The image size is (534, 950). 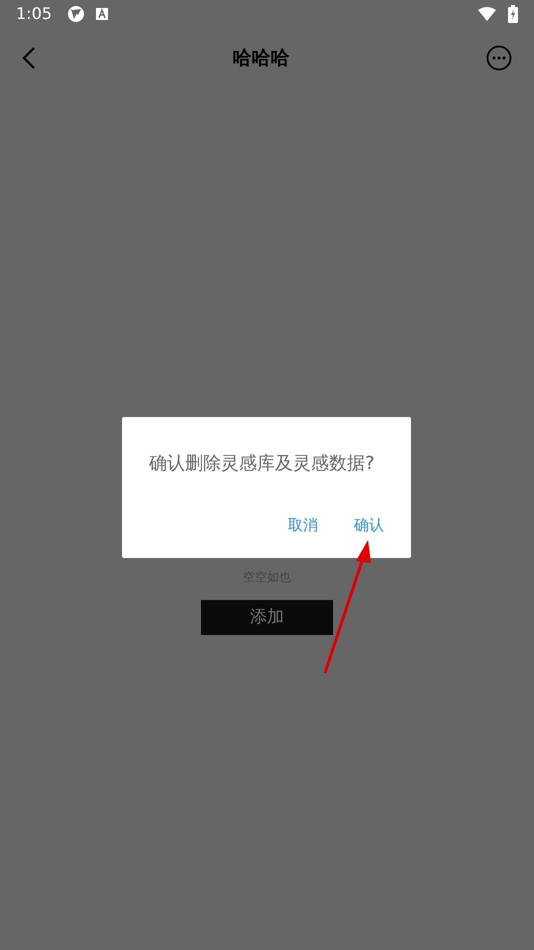 I want to click on font-icon, so click(x=102, y=14).